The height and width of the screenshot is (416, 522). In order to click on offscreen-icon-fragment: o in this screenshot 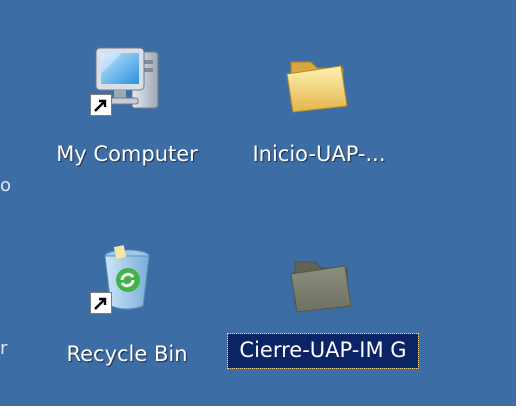, I will do `click(6, 185)`.